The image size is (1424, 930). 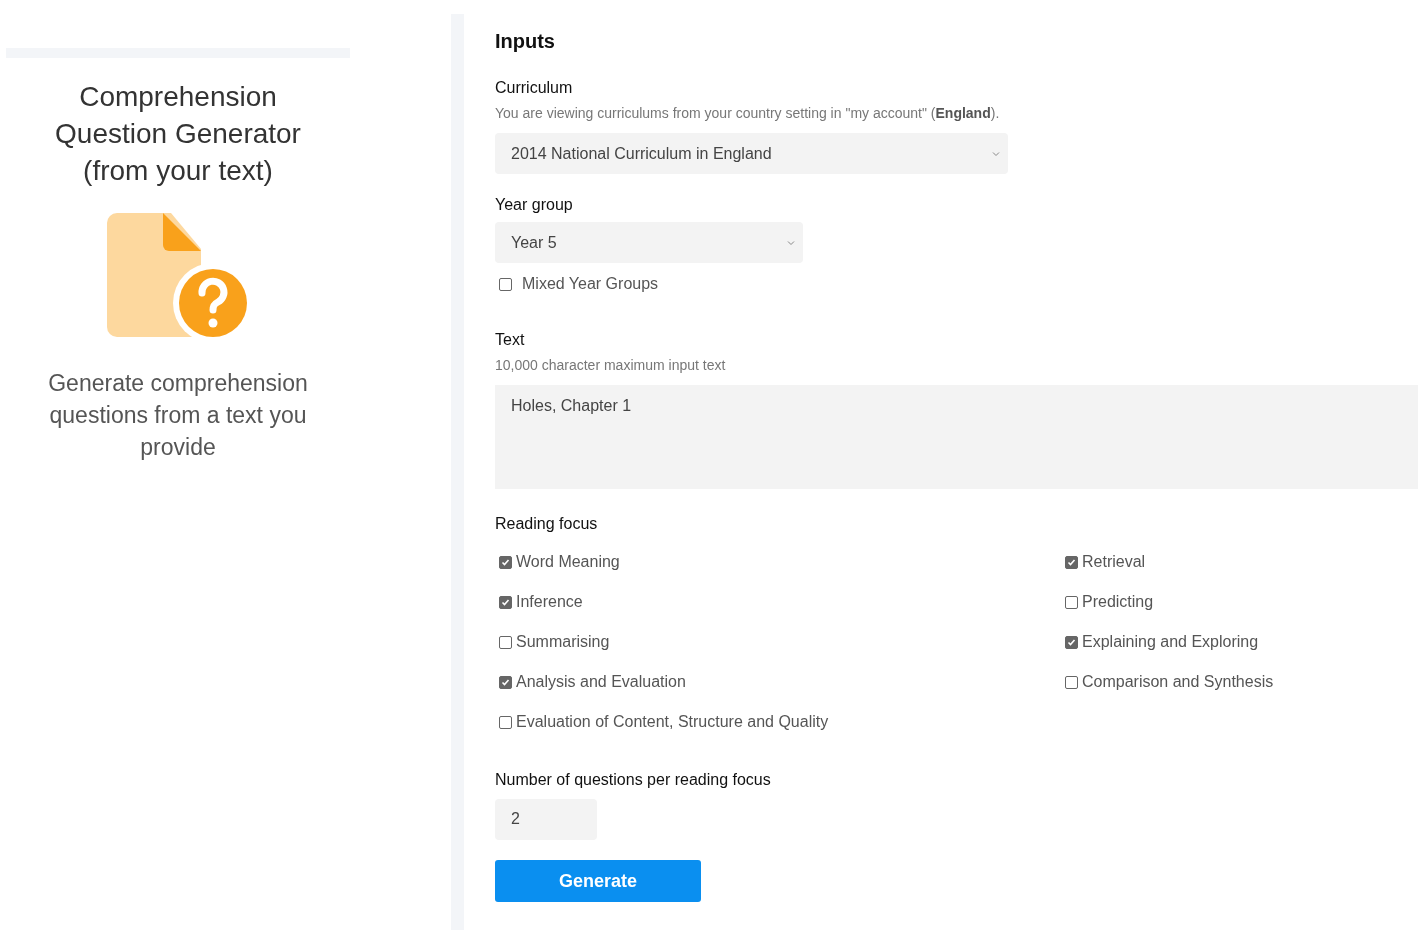 I want to click on tool-description: Generate comprehension questions from a text you provide, so click(x=178, y=415).